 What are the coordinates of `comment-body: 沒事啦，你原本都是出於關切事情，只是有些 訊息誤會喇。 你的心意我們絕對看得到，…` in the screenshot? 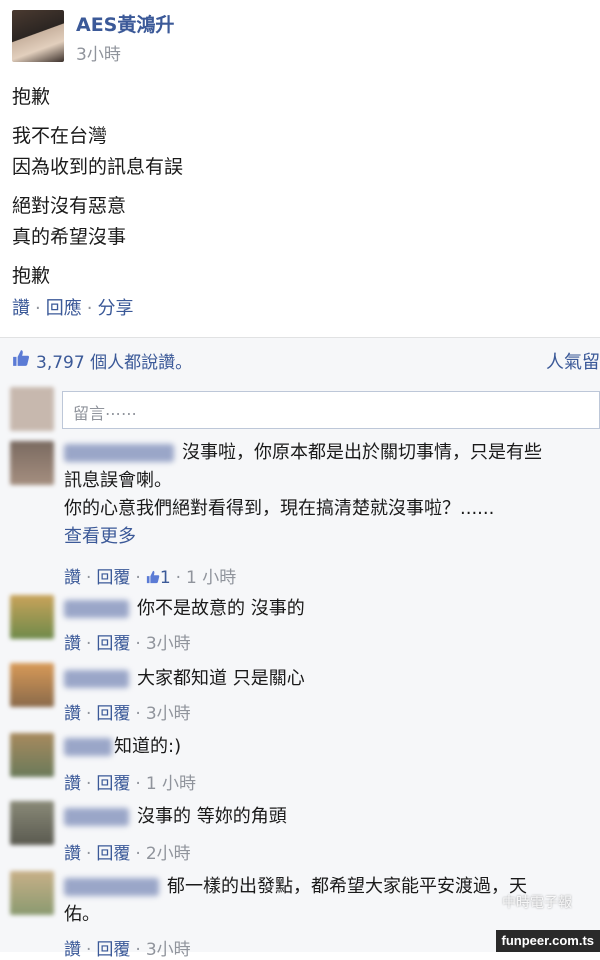 It's located at (303, 494).